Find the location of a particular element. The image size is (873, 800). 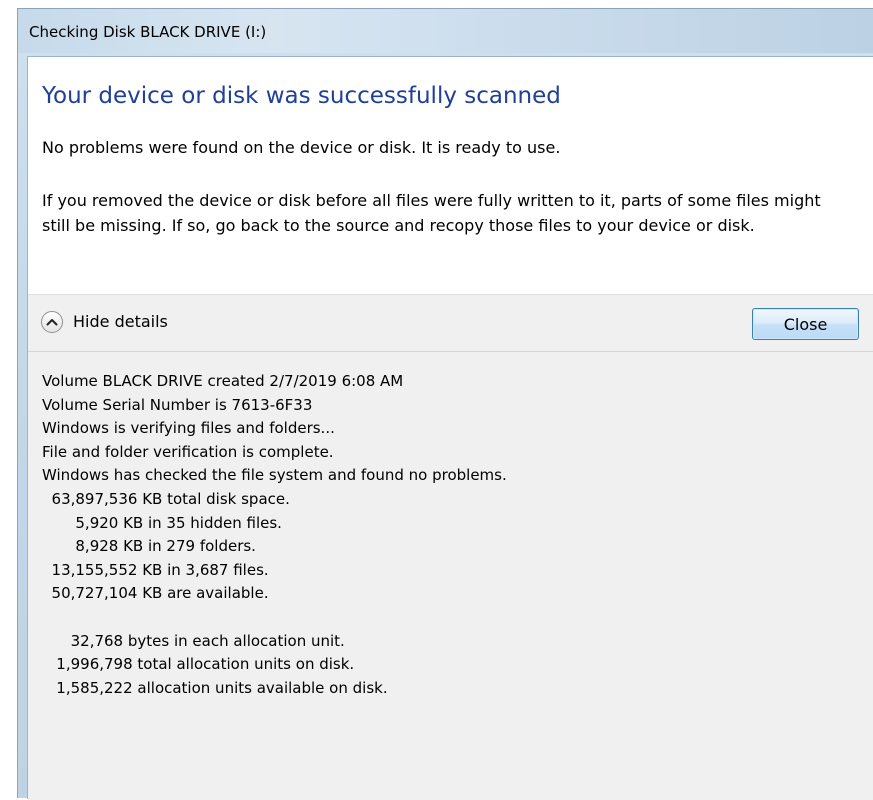

log-line: 32,768 bytes in each allocation unit. is located at coordinates (193, 640).